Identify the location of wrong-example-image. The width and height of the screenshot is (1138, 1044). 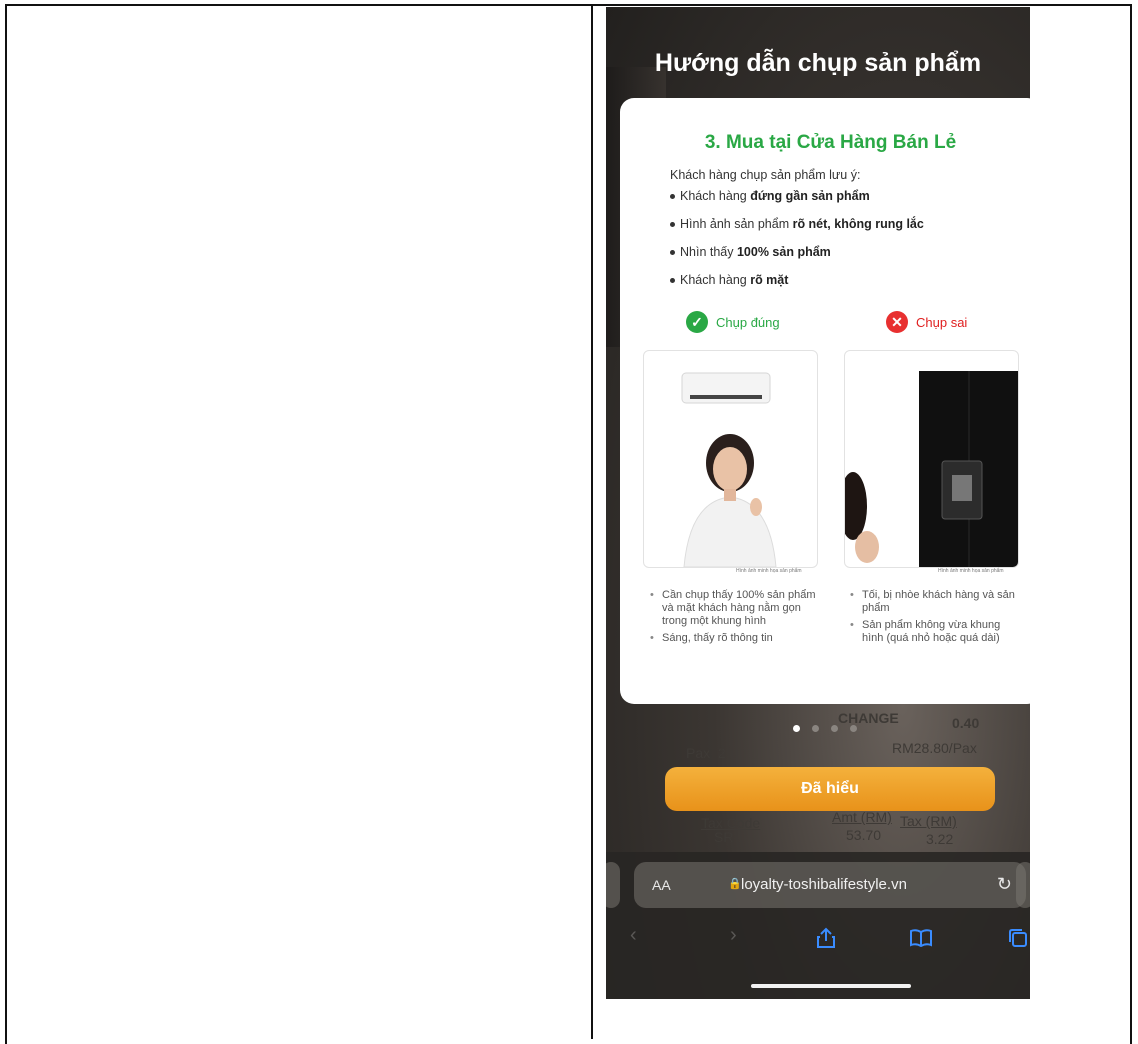
(931, 459).